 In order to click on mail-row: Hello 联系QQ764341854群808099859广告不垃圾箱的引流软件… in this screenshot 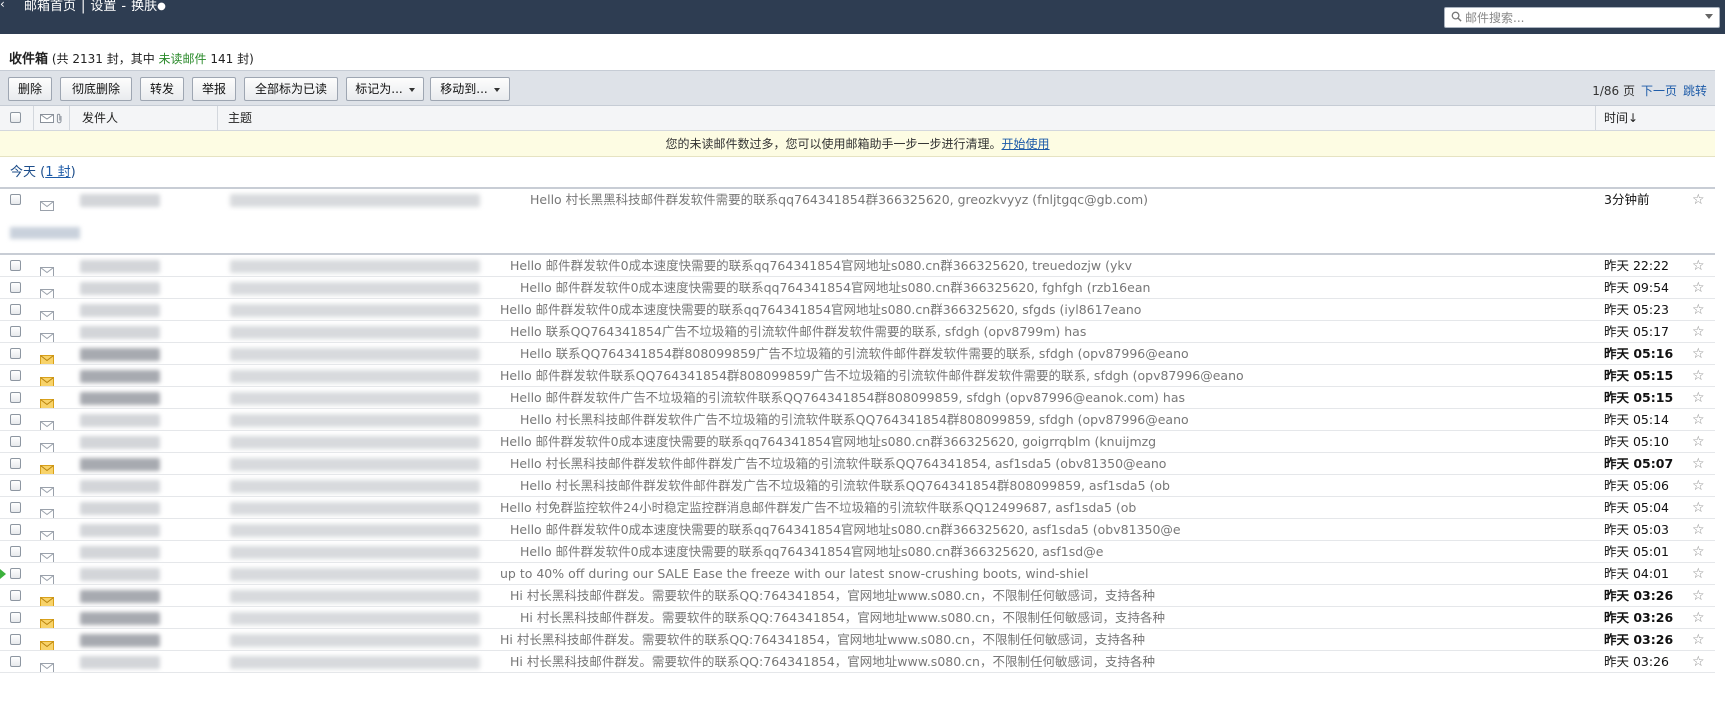, I will do `click(857, 354)`.